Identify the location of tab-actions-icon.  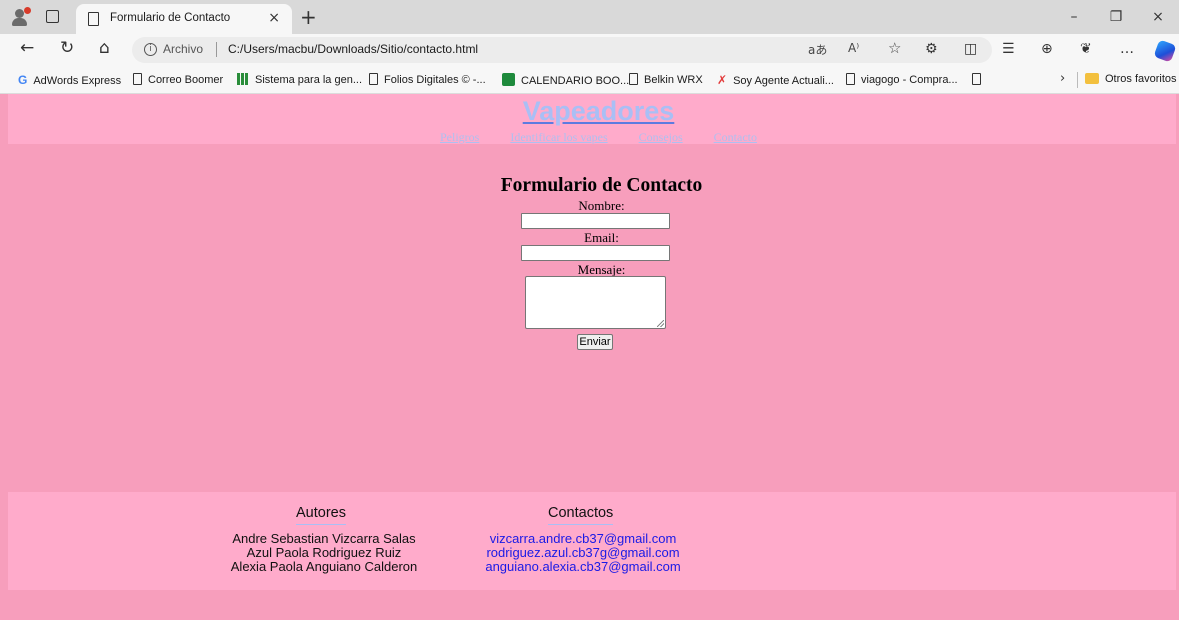
(52, 16).